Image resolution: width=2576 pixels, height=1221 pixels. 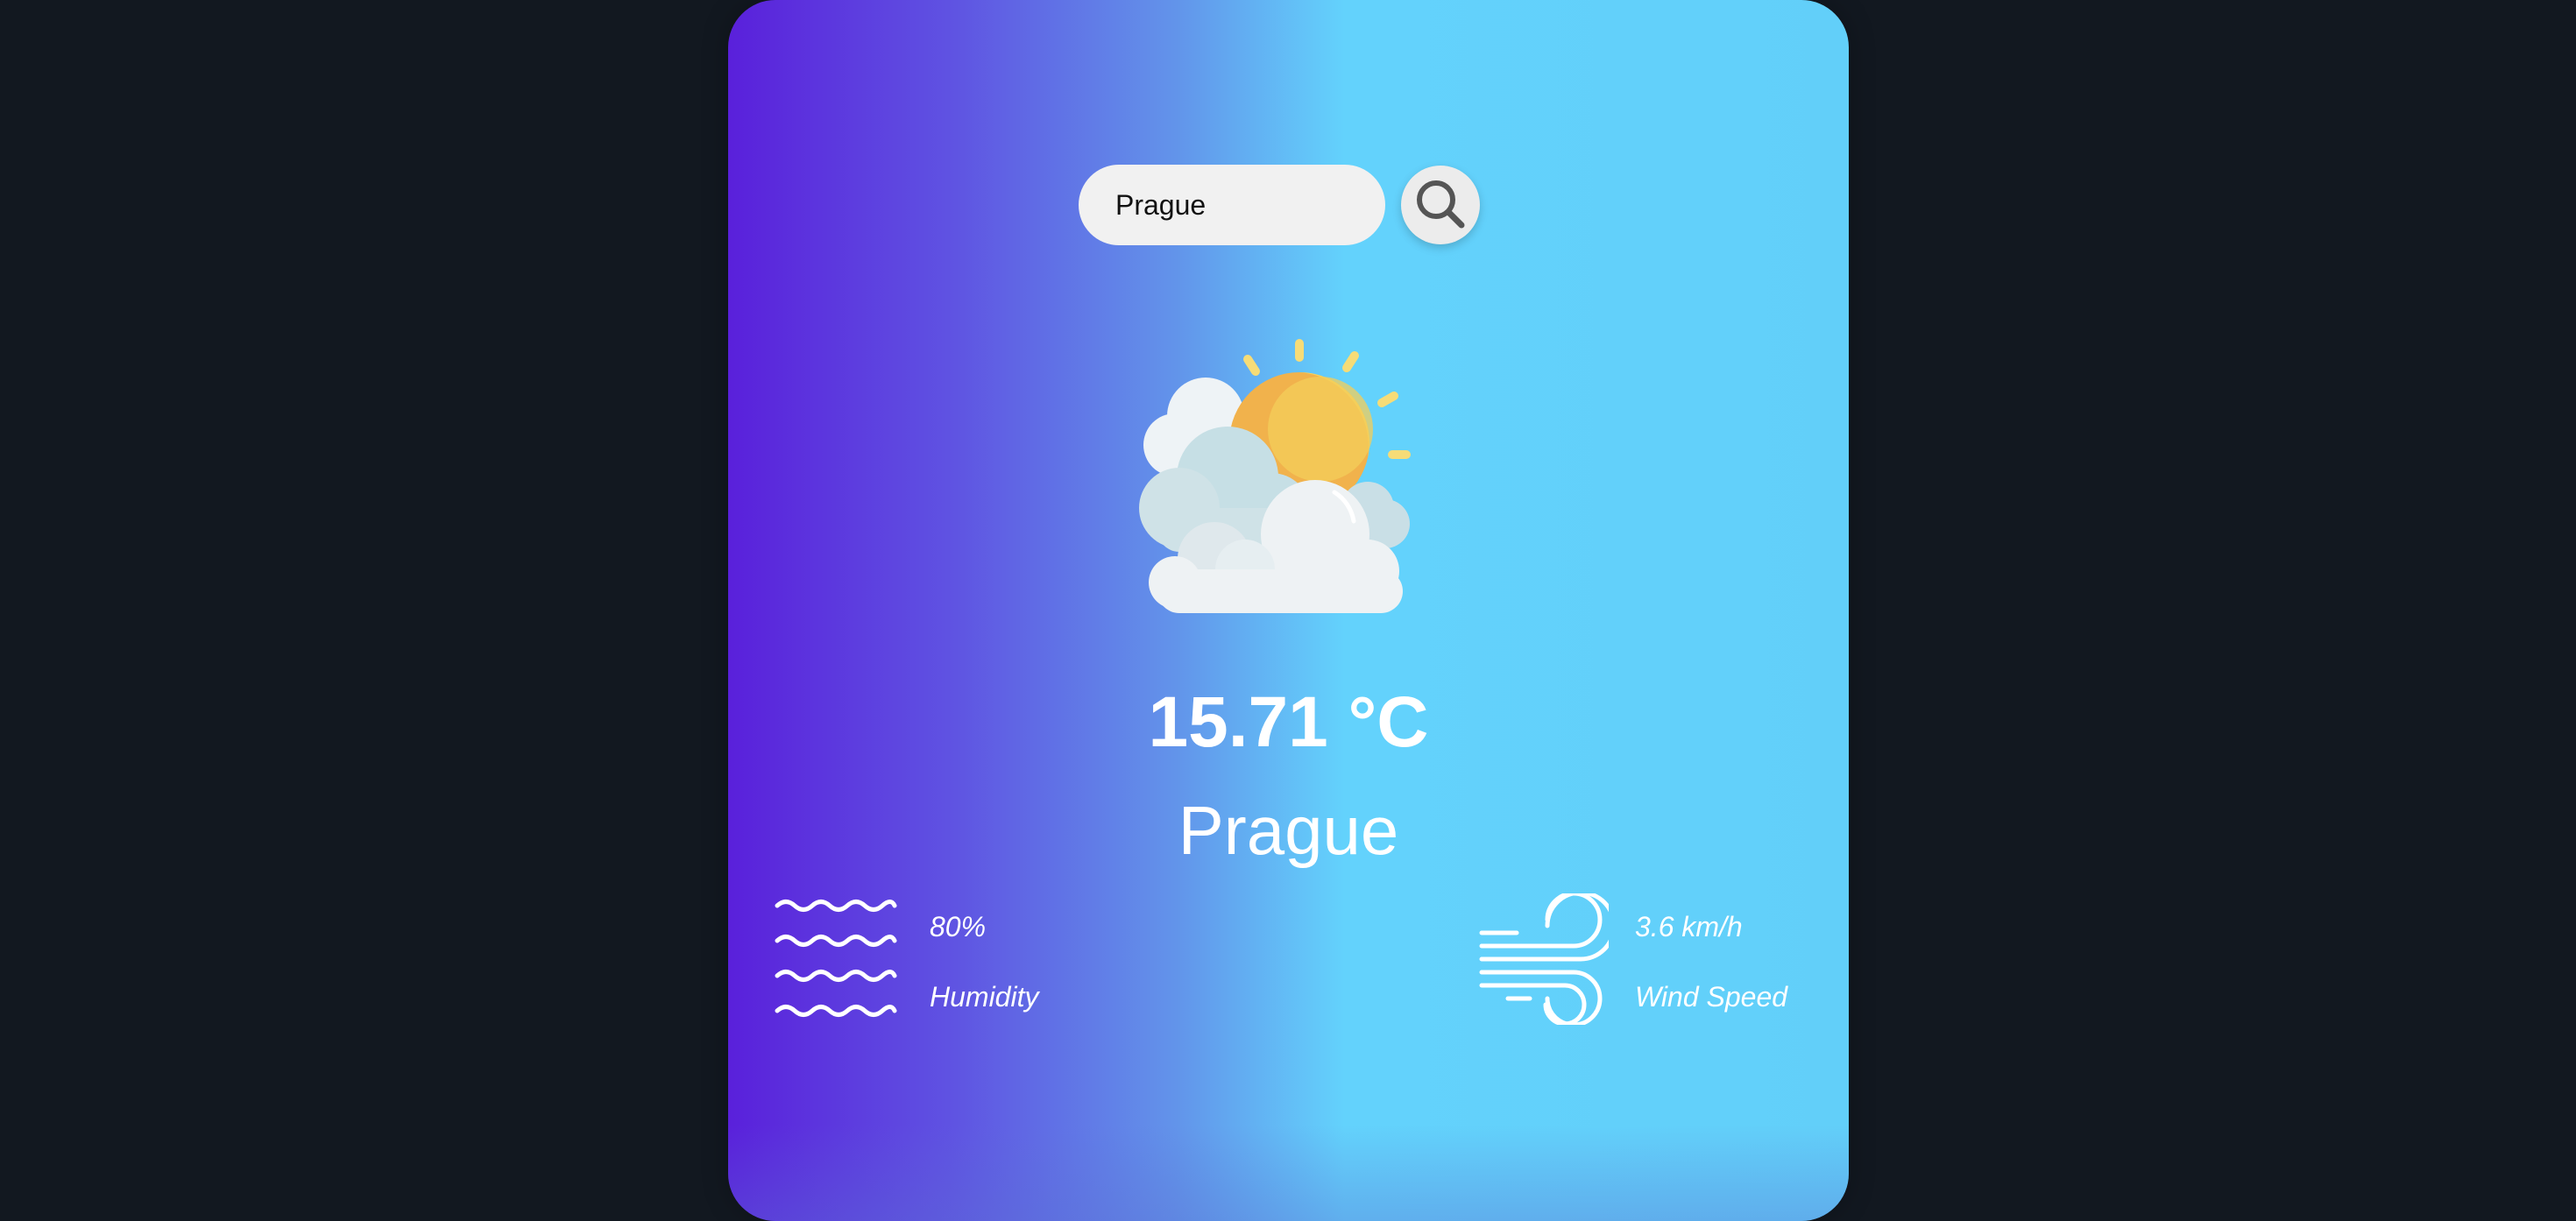 I want to click on partly-cloudy-icon, so click(x=1271, y=477).